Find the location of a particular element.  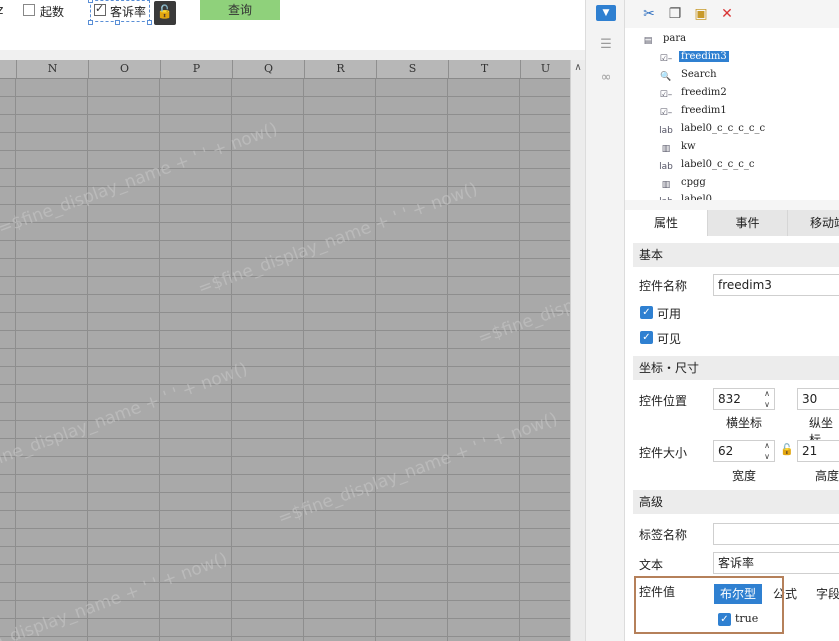

form-icon: ▤ is located at coordinates (648, 40).